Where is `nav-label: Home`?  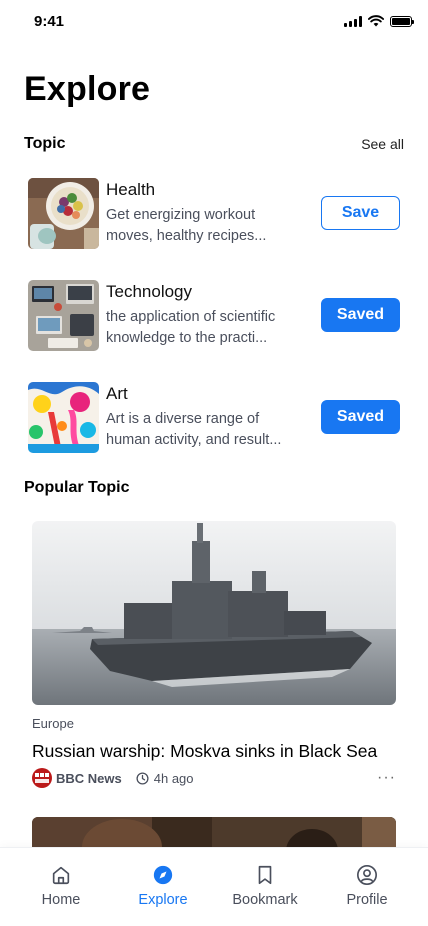 nav-label: Home is located at coordinates (61, 900).